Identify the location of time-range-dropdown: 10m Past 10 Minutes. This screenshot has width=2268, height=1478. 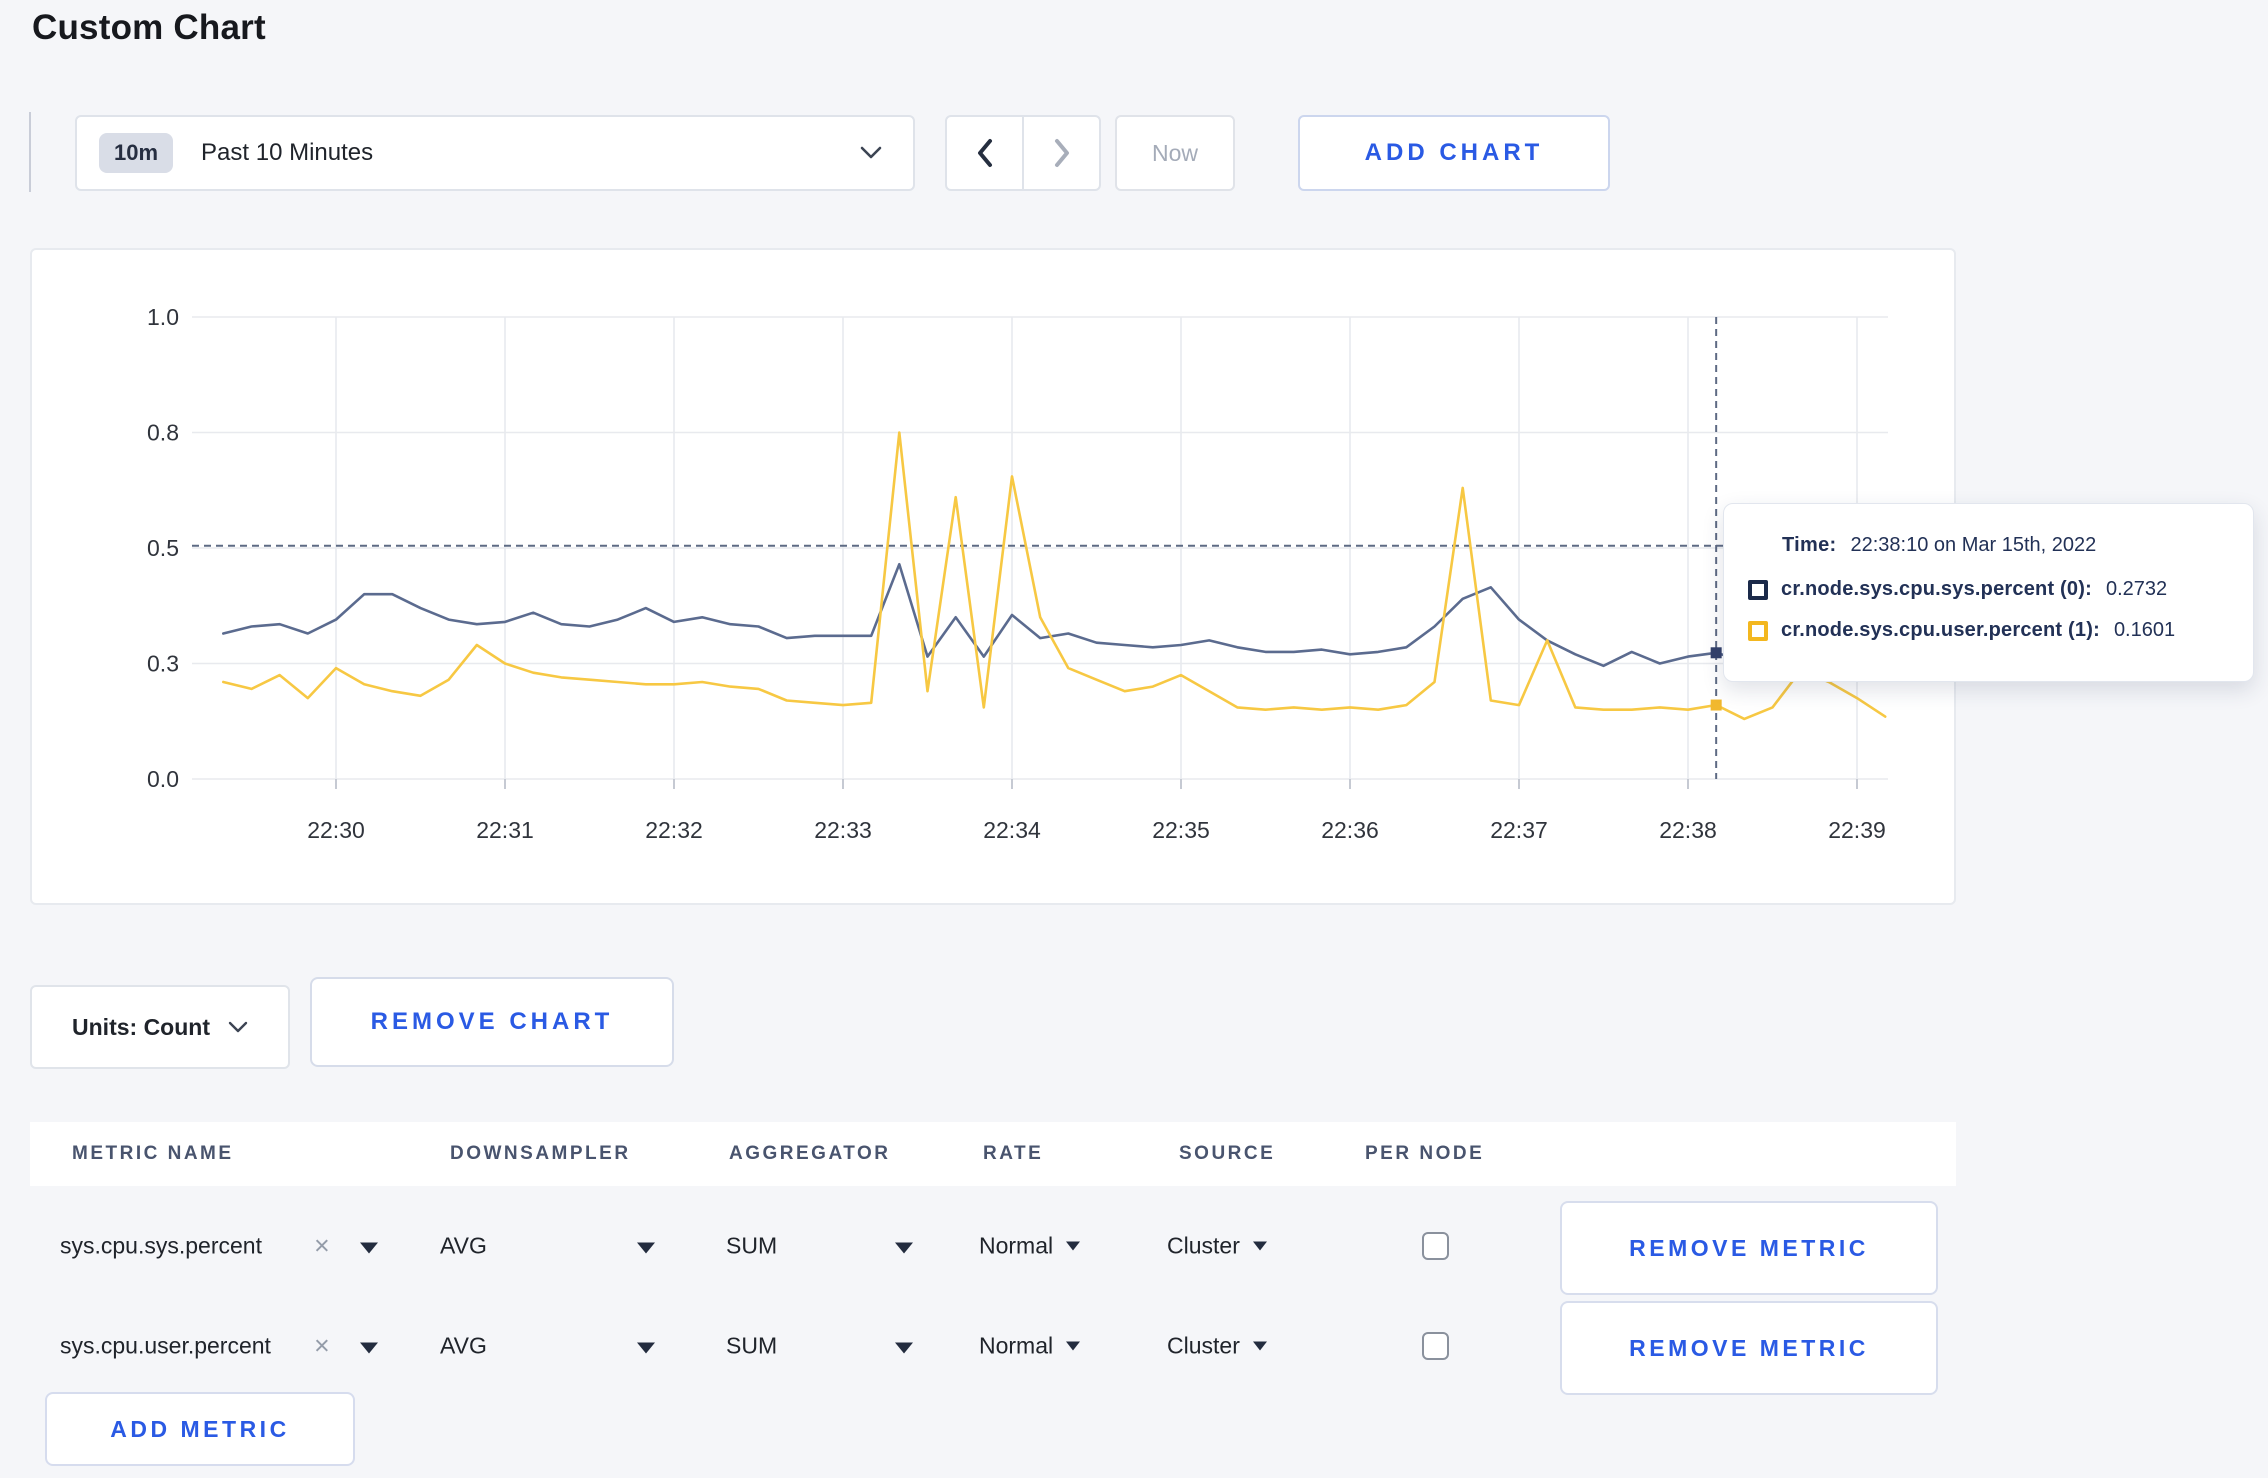
(495, 153).